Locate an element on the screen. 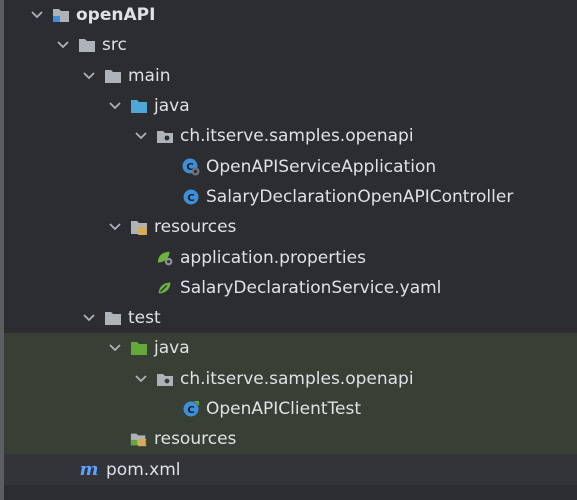 The height and width of the screenshot is (500, 577). tree-node-src: src is located at coordinates (290, 45).